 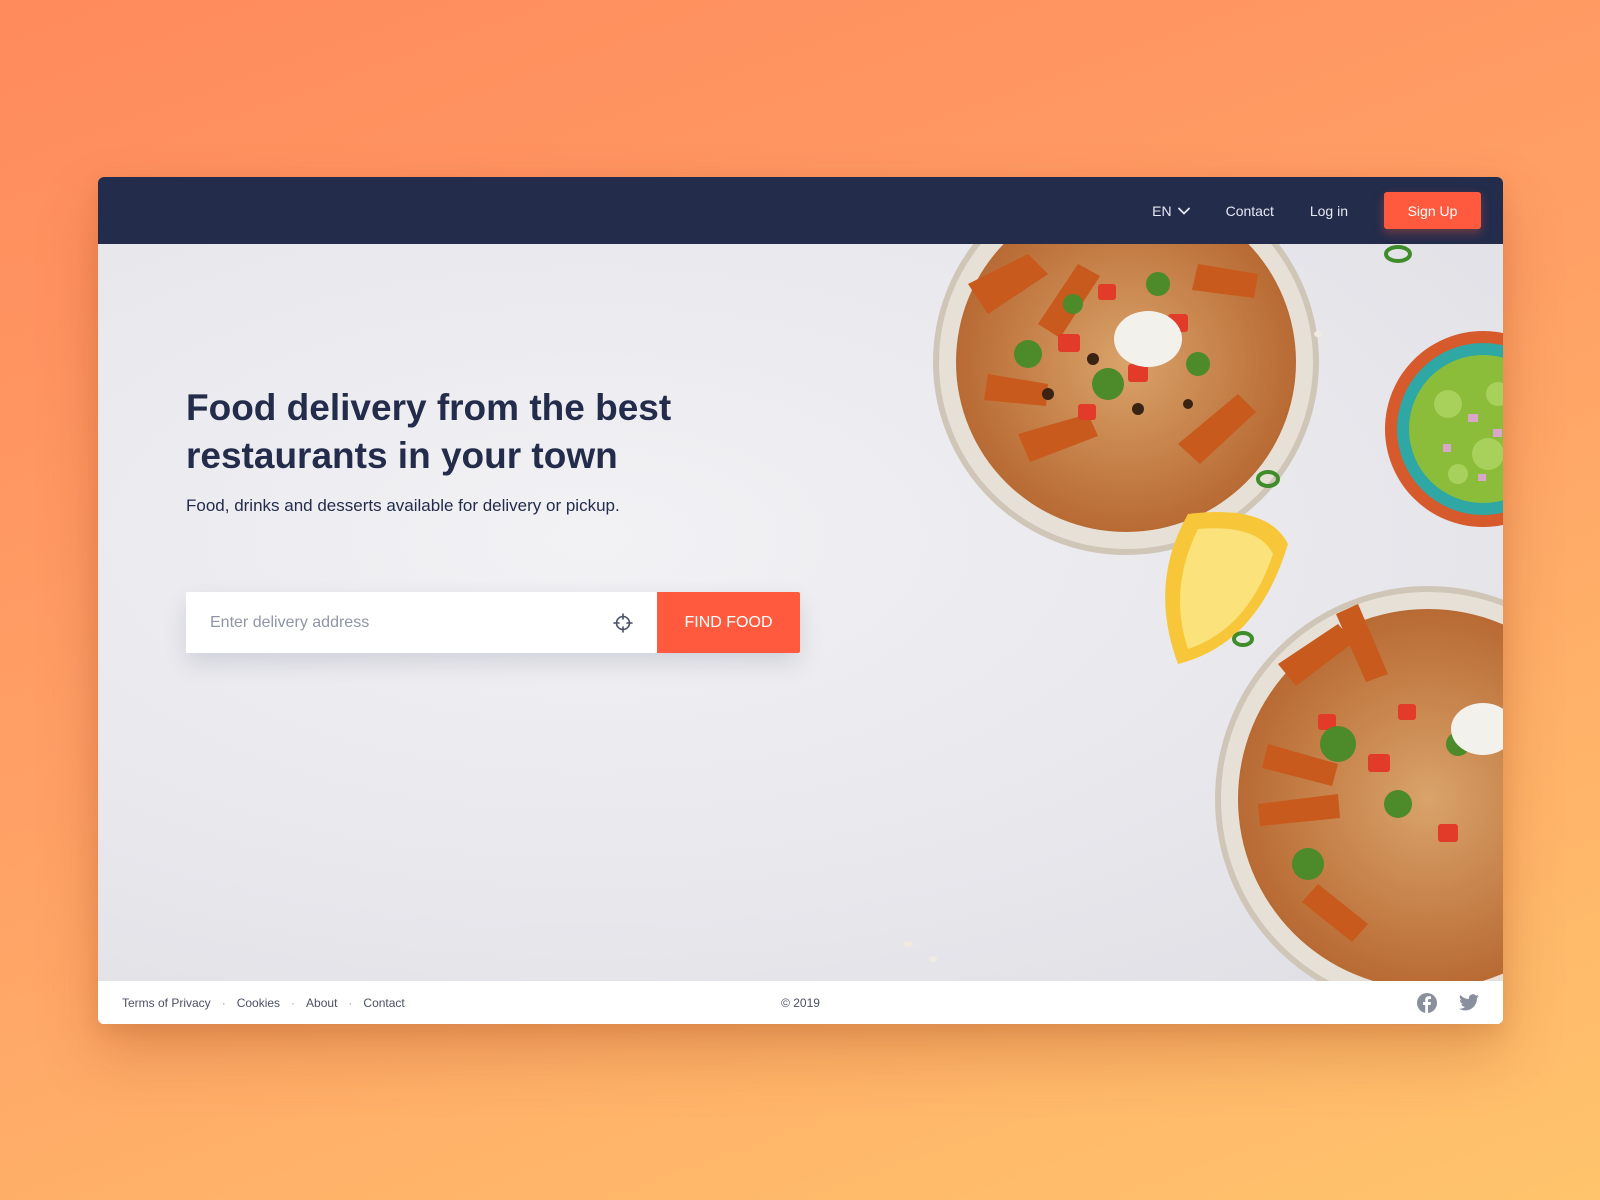 I want to click on nav-contact-link: Contact, so click(x=1250, y=211).